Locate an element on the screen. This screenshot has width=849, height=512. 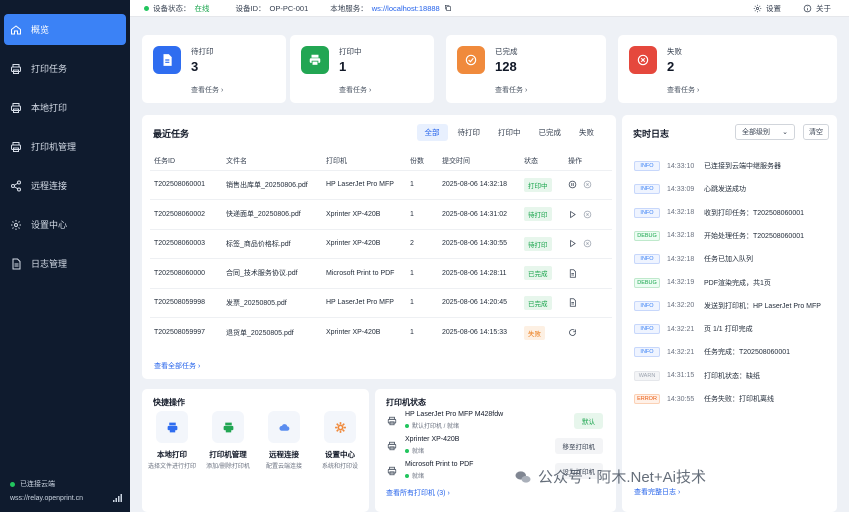
task-time: 2025-08-06 14:32:18 is located at coordinates (479, 184).